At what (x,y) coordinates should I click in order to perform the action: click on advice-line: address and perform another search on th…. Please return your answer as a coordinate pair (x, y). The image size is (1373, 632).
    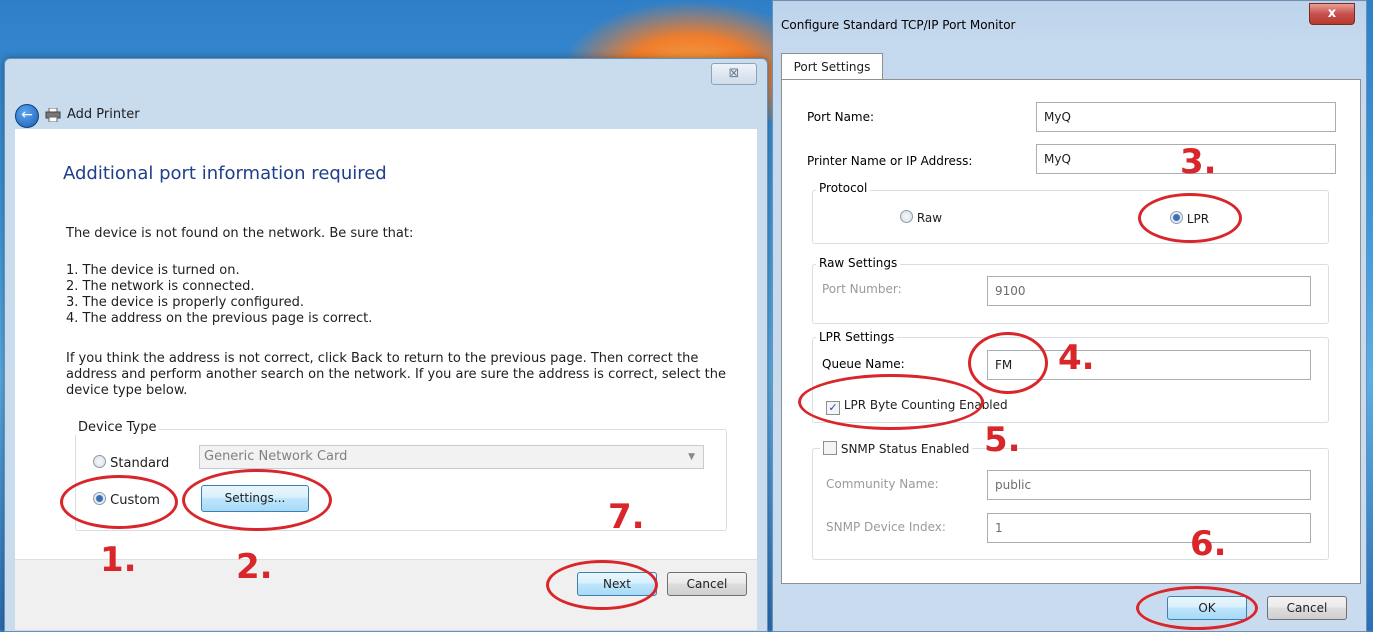
    Looking at the image, I should click on (396, 374).